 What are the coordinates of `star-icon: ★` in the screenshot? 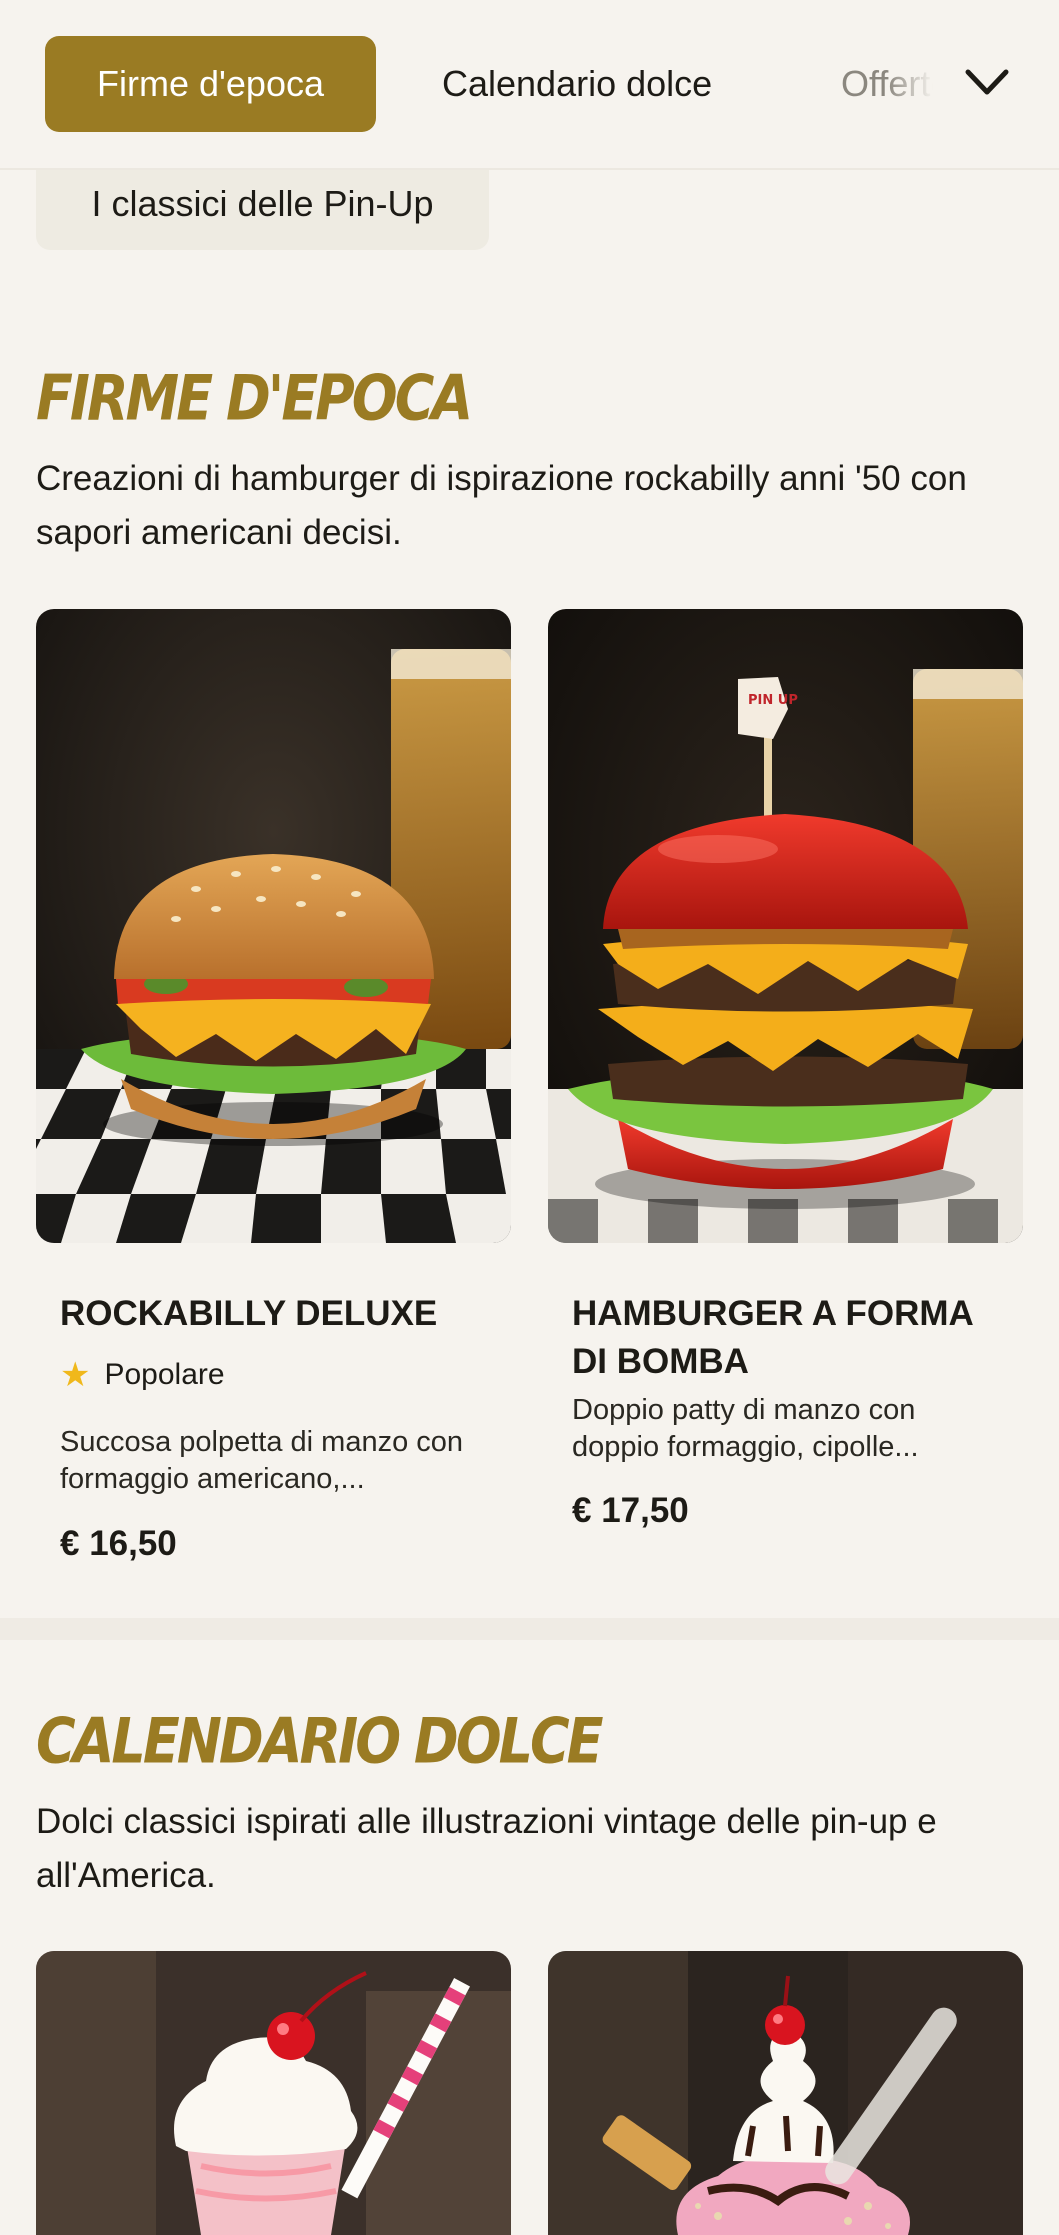 It's located at (75, 1375).